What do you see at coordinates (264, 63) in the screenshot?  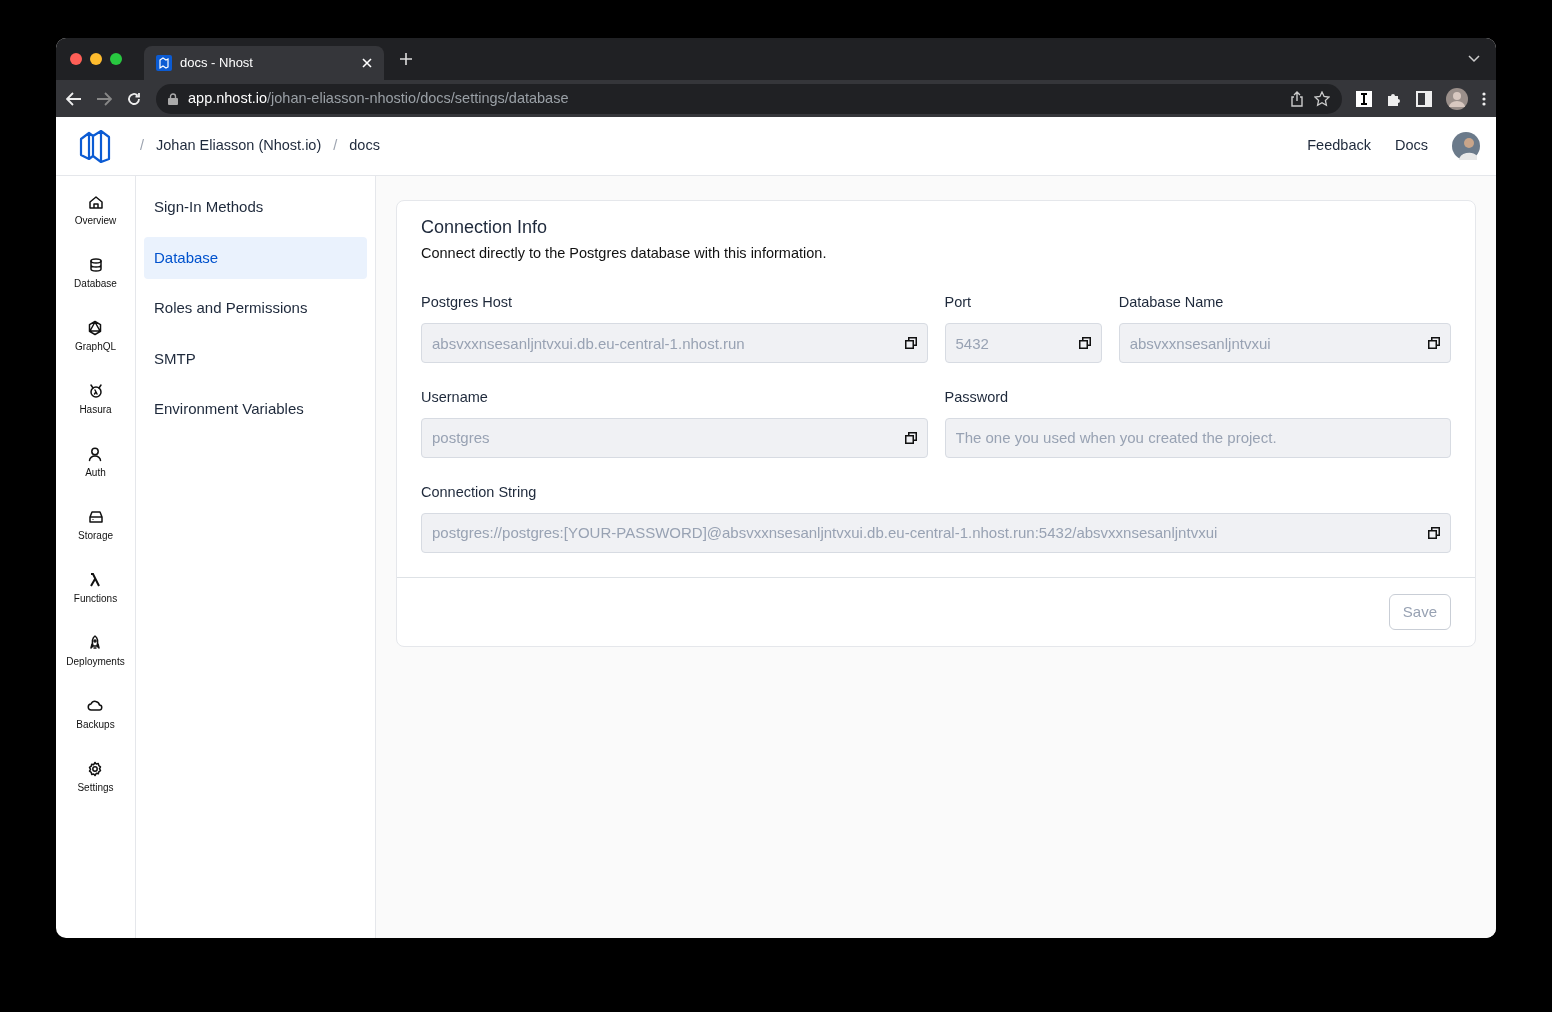 I see `browser-tab: docs - Nhost` at bounding box center [264, 63].